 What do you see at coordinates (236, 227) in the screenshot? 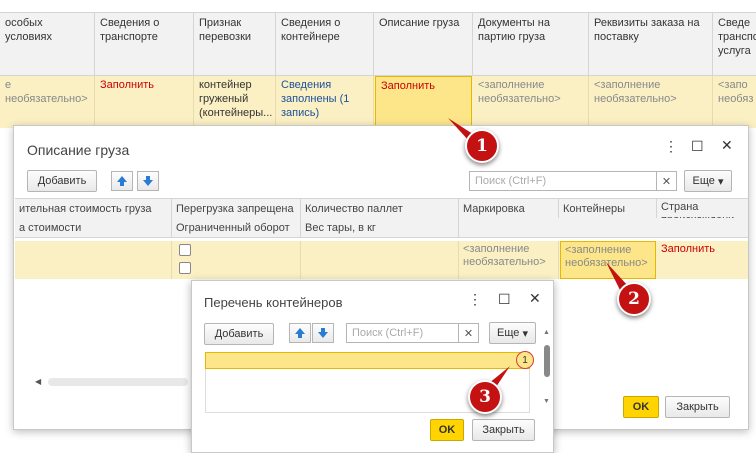
I see `col-header-restricted: Ограниченный оборот` at bounding box center [236, 227].